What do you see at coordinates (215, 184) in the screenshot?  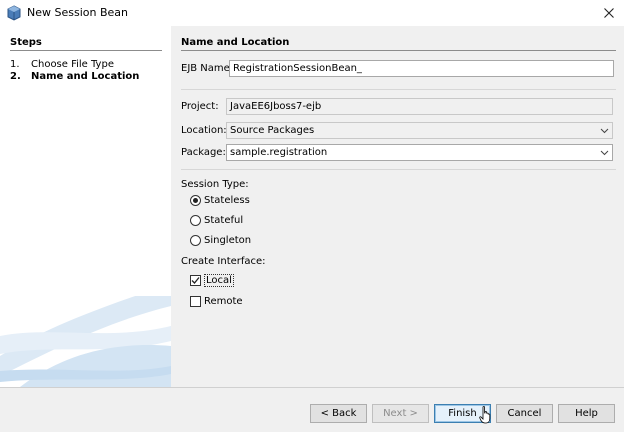 I see `session-type-label: Session Type:` at bounding box center [215, 184].